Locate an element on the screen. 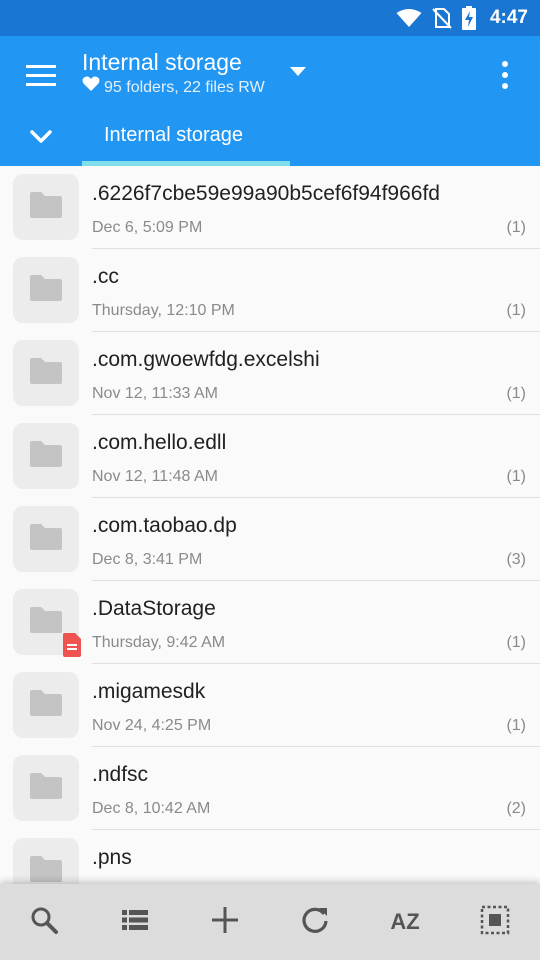 Image resolution: width=540 pixels, height=960 pixels. select-all-icon is located at coordinates (495, 922).